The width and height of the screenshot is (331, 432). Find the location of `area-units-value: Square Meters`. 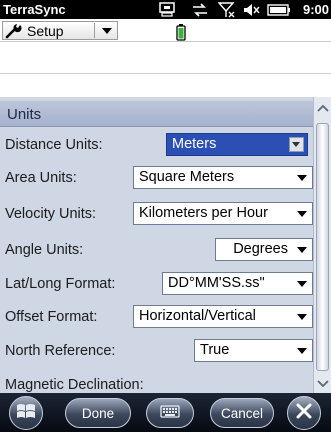

area-units-value: Square Meters is located at coordinates (187, 177).